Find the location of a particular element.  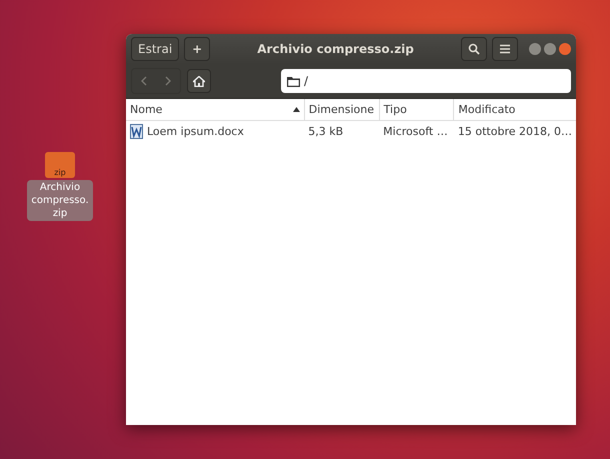

column-label: Nome is located at coordinates (146, 109).